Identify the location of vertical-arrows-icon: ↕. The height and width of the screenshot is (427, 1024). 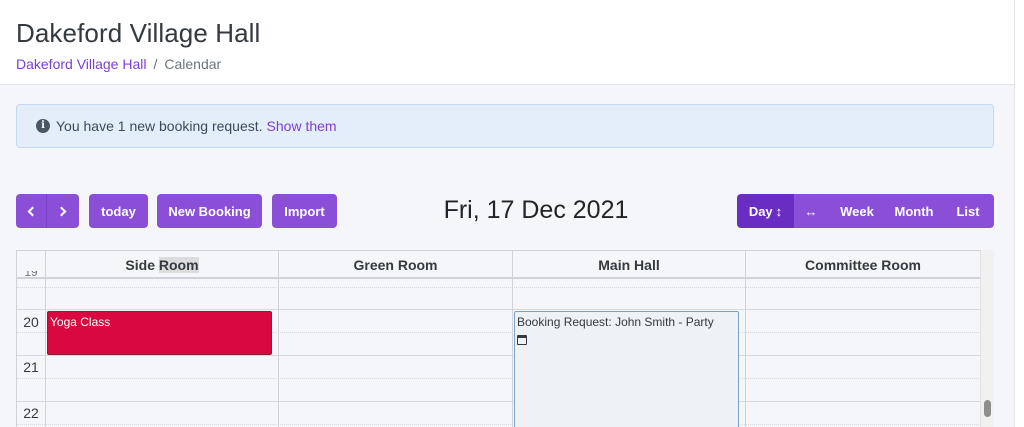
(779, 211).